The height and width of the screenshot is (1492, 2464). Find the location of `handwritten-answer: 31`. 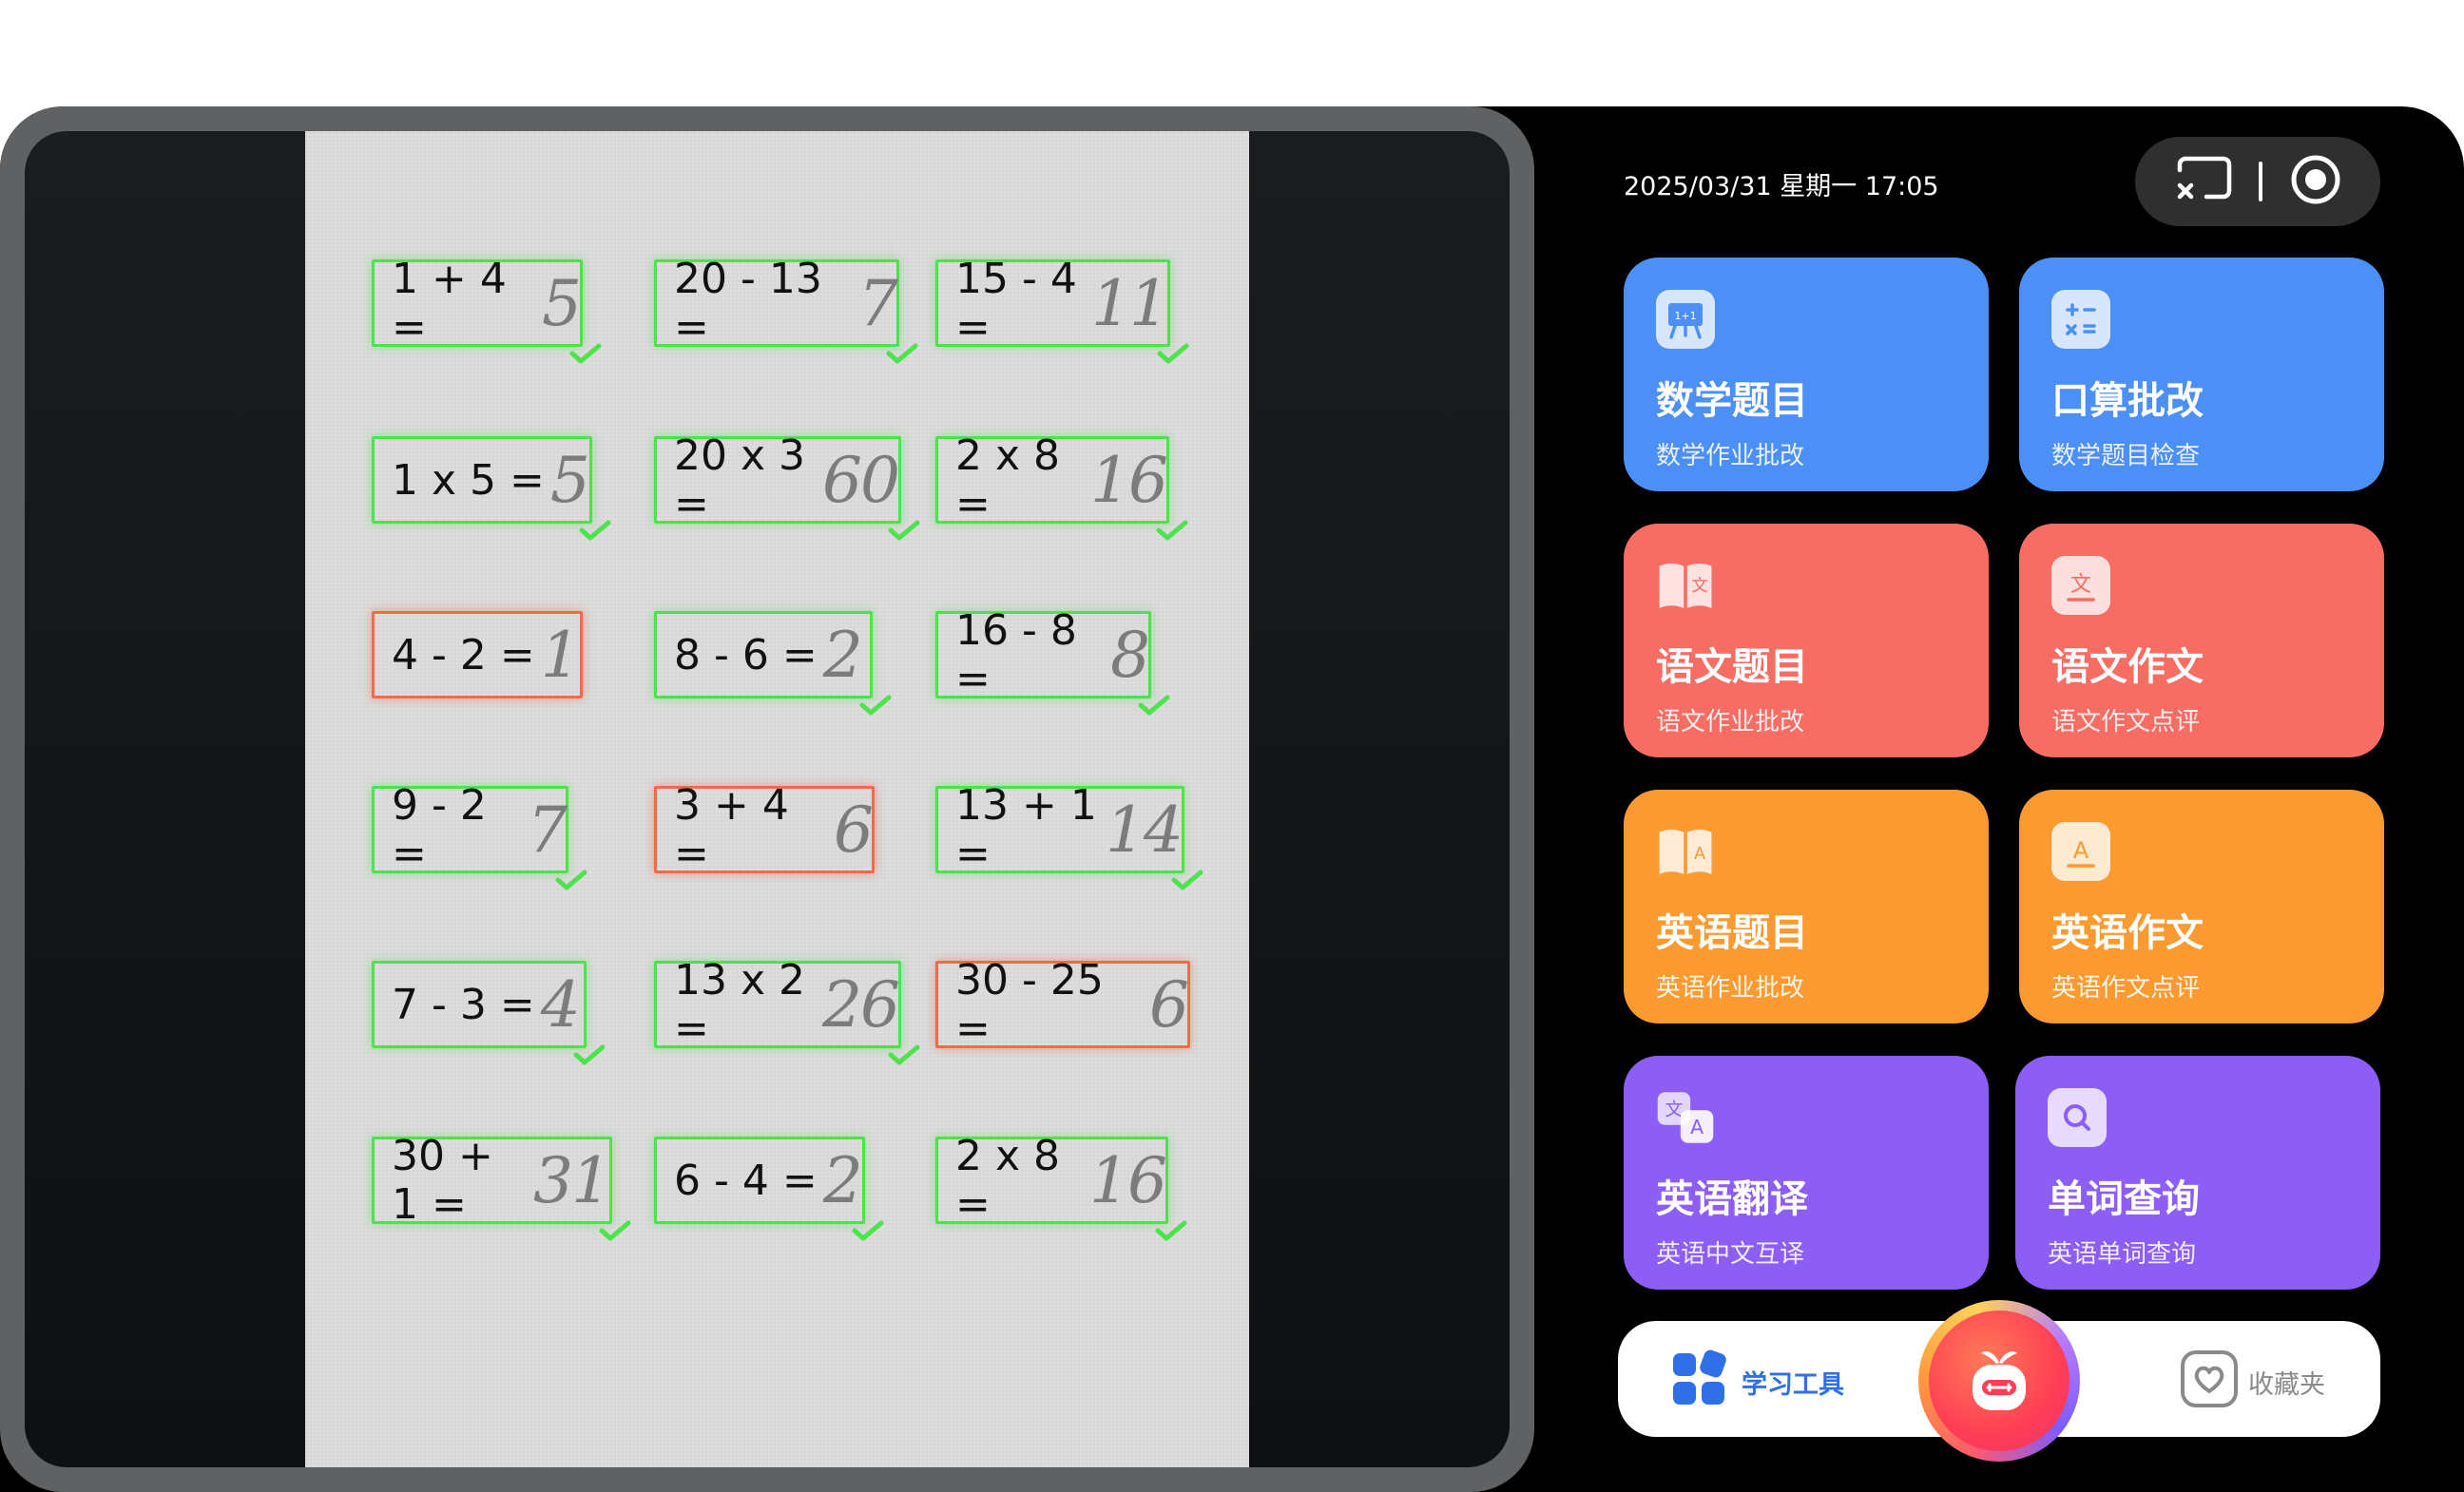

handwritten-answer: 31 is located at coordinates (572, 1180).